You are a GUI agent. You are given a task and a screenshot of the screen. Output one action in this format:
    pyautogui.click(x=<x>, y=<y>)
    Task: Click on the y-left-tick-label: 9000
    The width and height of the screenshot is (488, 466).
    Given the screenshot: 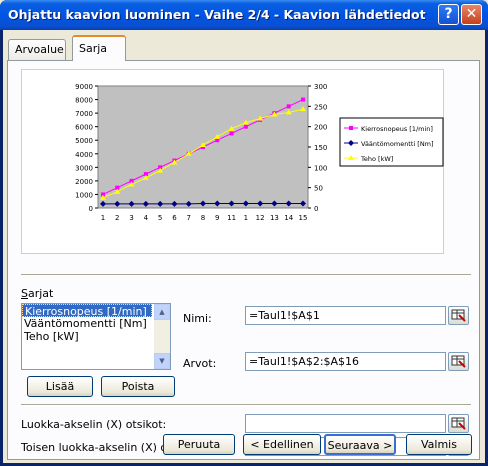 What is the action you would take?
    pyautogui.click(x=84, y=87)
    